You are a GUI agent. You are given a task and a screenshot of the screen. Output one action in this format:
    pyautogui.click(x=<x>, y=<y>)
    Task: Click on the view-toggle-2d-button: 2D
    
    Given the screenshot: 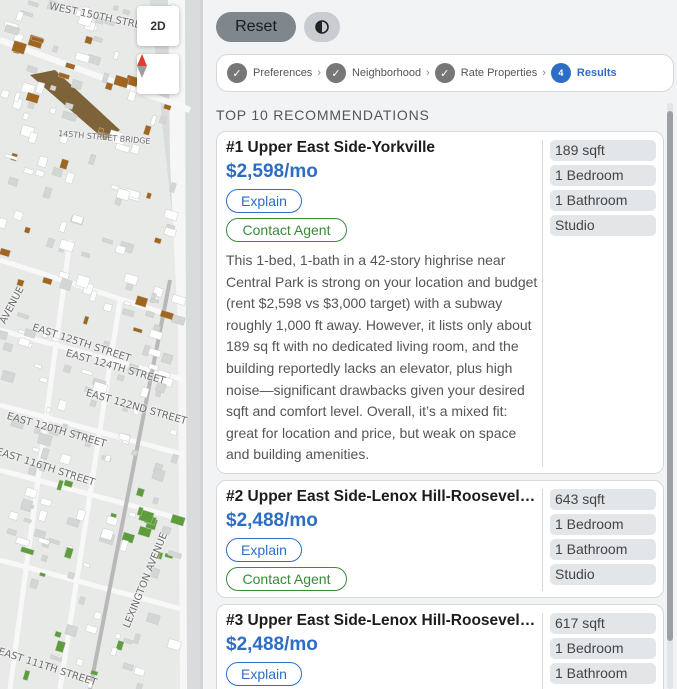 What is the action you would take?
    pyautogui.click(x=158, y=26)
    